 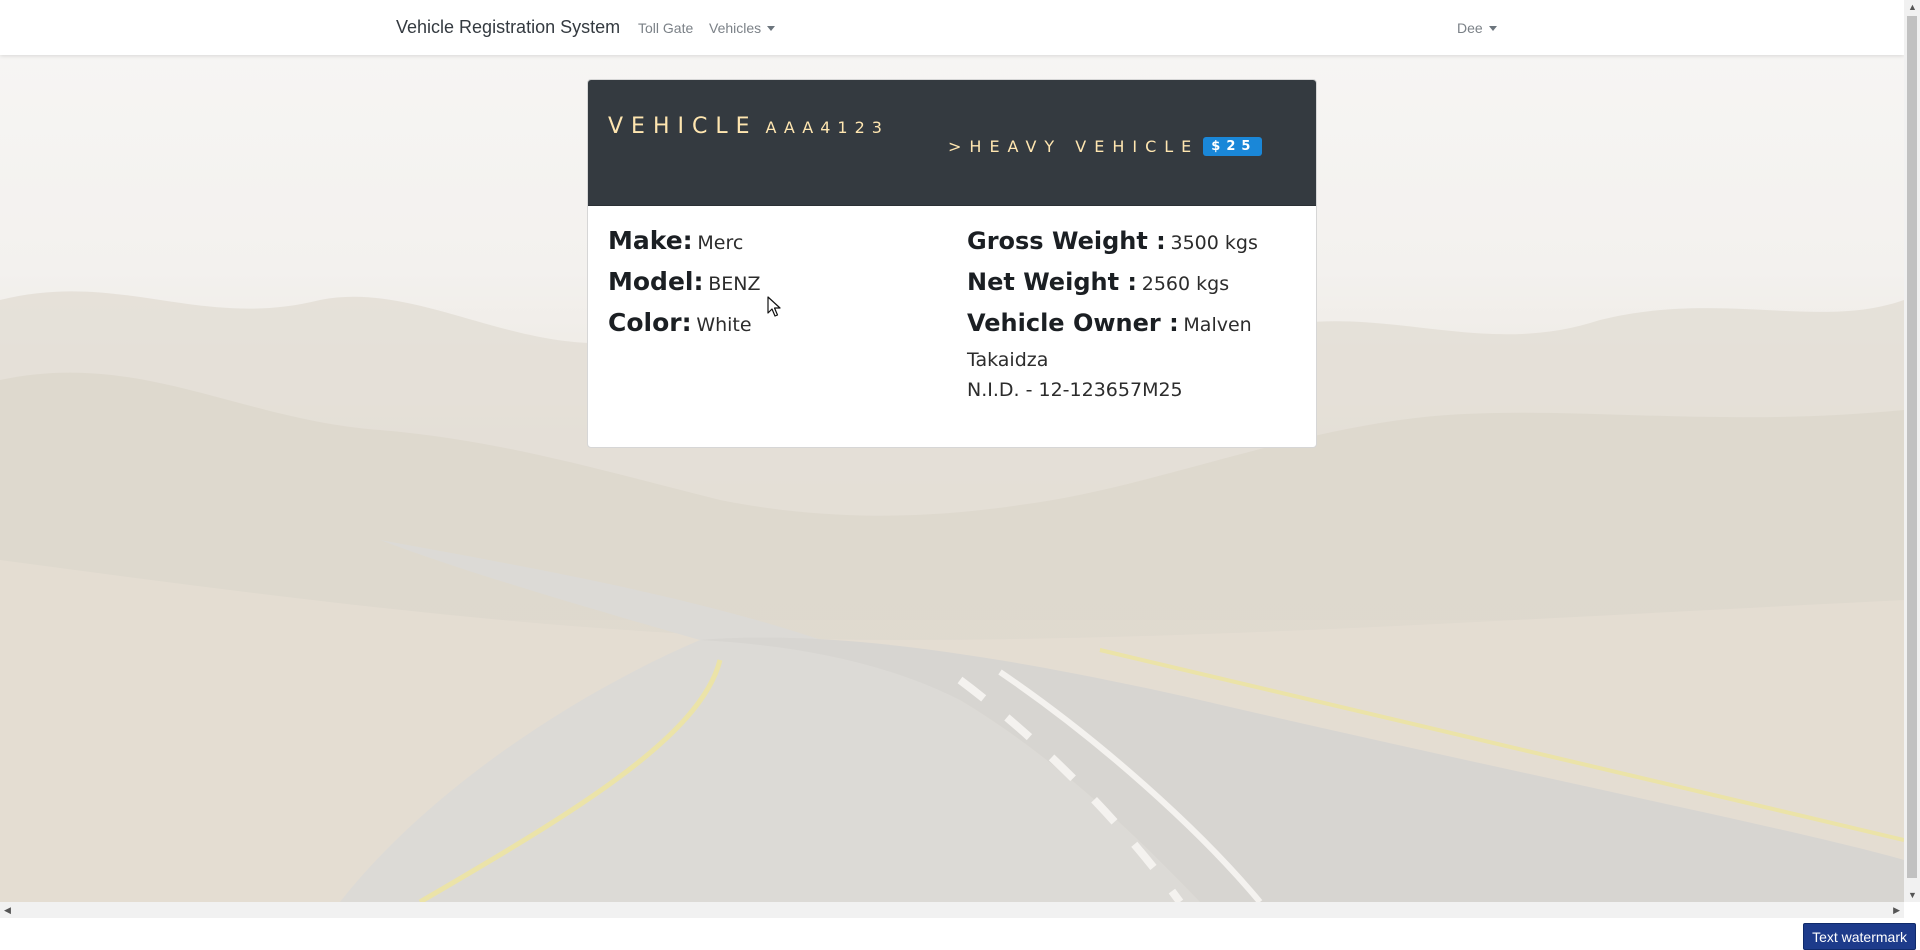 I want to click on nav-dropdown-vehicles: Vehicles, so click(x=742, y=28).